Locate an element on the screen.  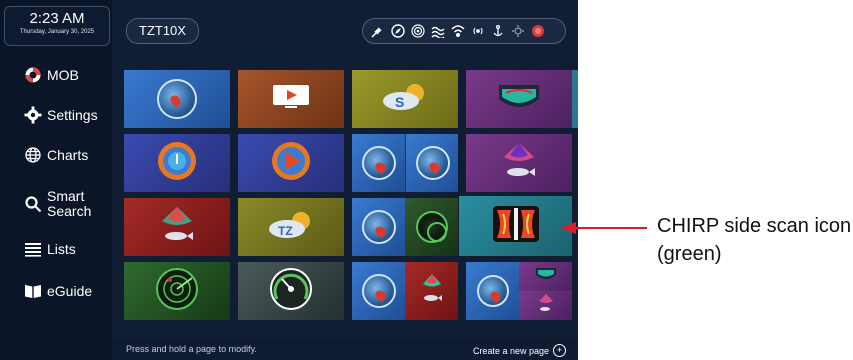
sidebar-item-mob: MOB is located at coordinates (56, 75).